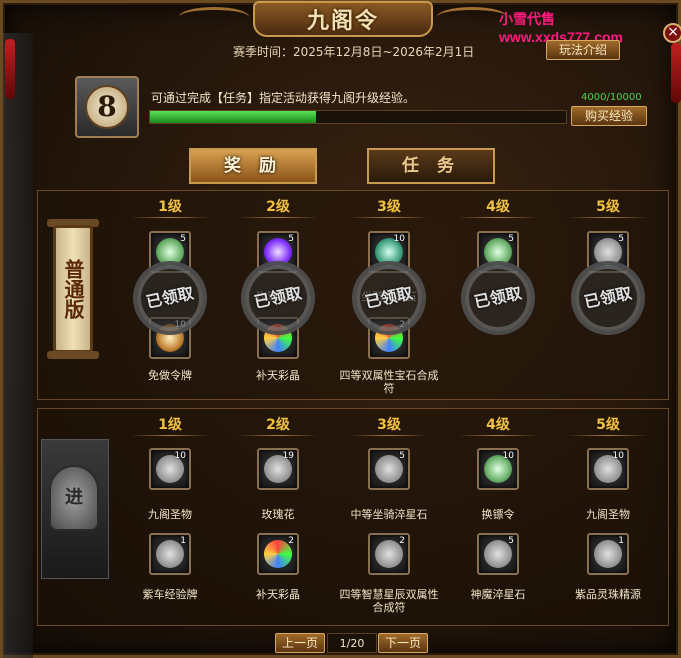  I want to click on item-name: 紫车经验牌, so click(170, 594).